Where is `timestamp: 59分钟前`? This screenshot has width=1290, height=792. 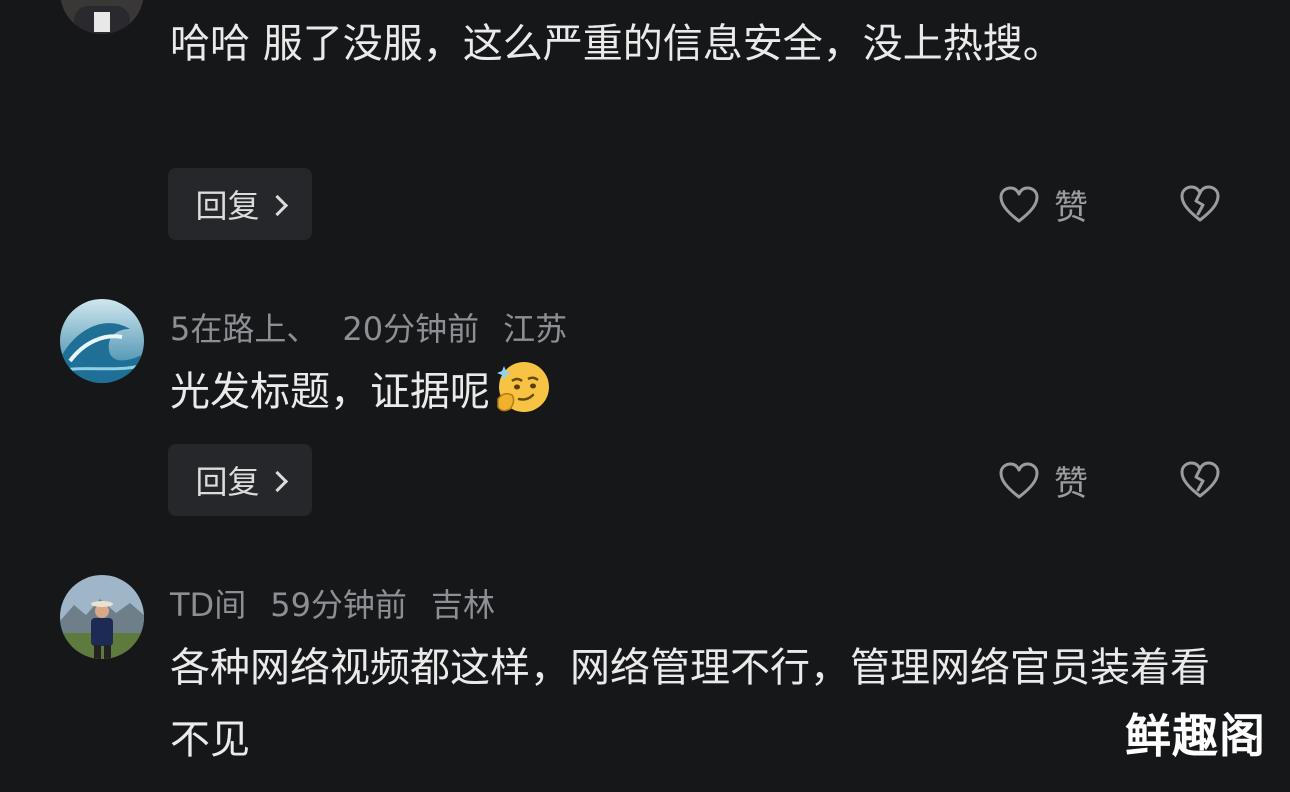 timestamp: 59分钟前 is located at coordinates (338, 605).